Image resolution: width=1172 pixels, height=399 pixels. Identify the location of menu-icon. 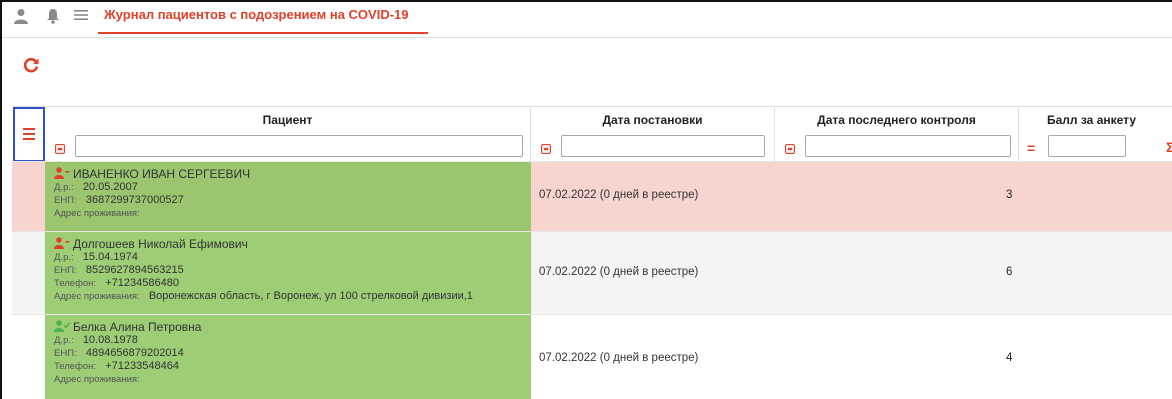
(81, 17).